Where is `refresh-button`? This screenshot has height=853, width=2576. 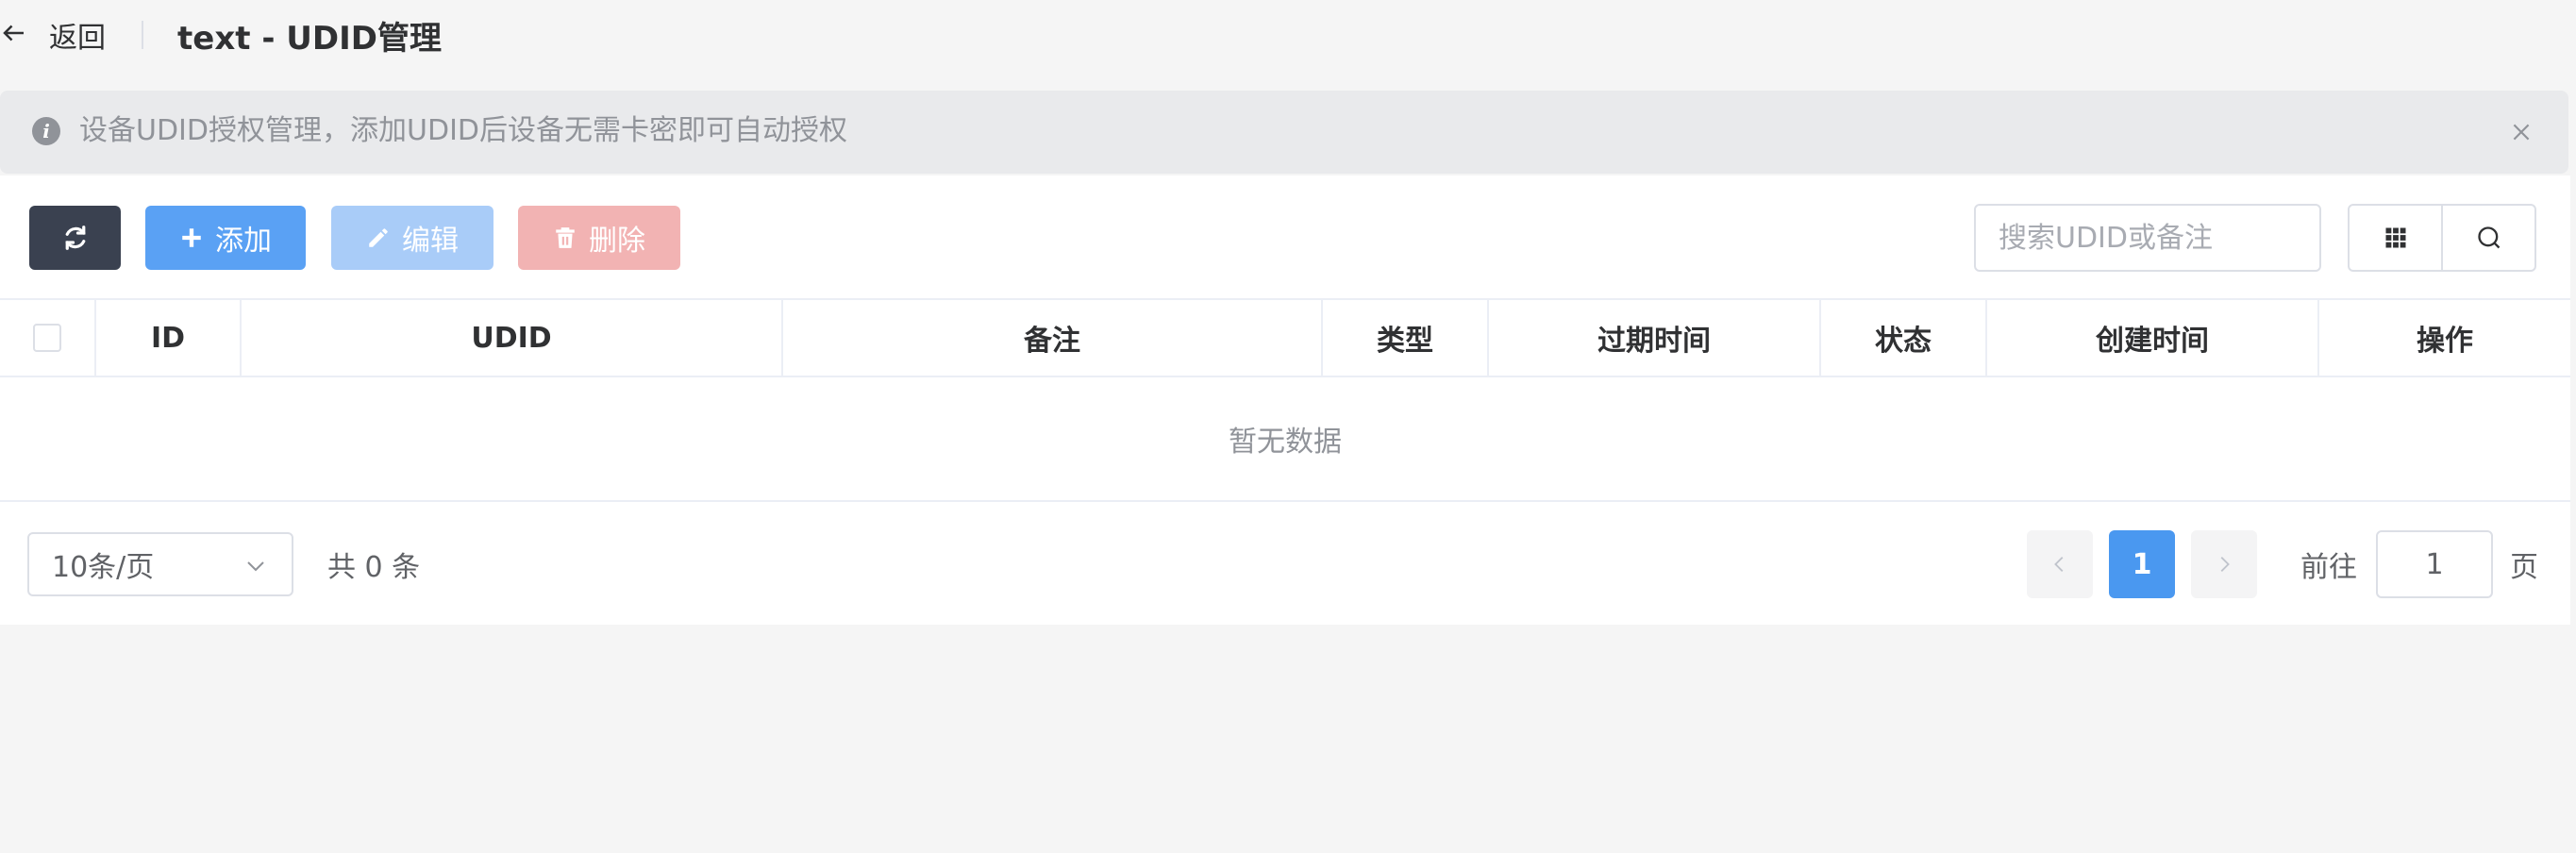 refresh-button is located at coordinates (75, 238).